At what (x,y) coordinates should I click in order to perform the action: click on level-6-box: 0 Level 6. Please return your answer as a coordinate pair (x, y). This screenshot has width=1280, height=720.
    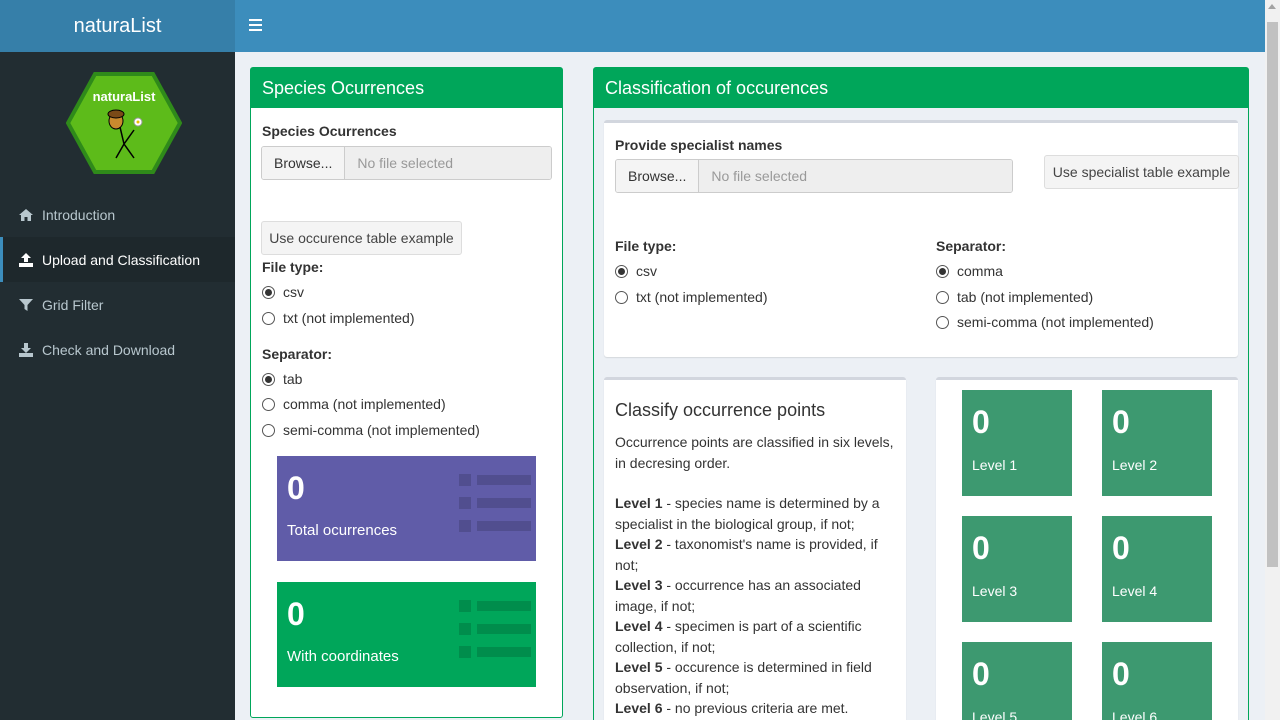
    Looking at the image, I should click on (1157, 681).